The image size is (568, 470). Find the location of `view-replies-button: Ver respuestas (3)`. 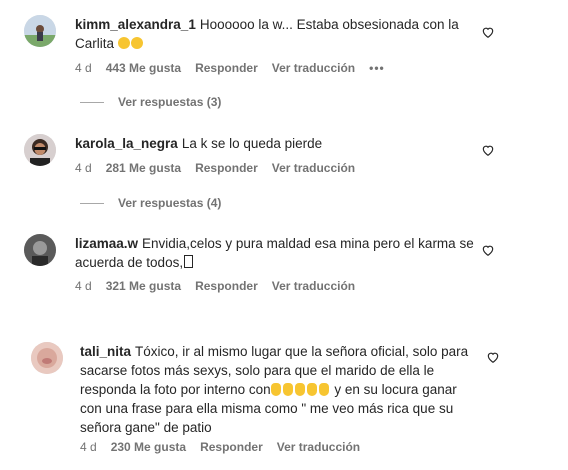

view-replies-button: Ver respuestas (3) is located at coordinates (150, 102).